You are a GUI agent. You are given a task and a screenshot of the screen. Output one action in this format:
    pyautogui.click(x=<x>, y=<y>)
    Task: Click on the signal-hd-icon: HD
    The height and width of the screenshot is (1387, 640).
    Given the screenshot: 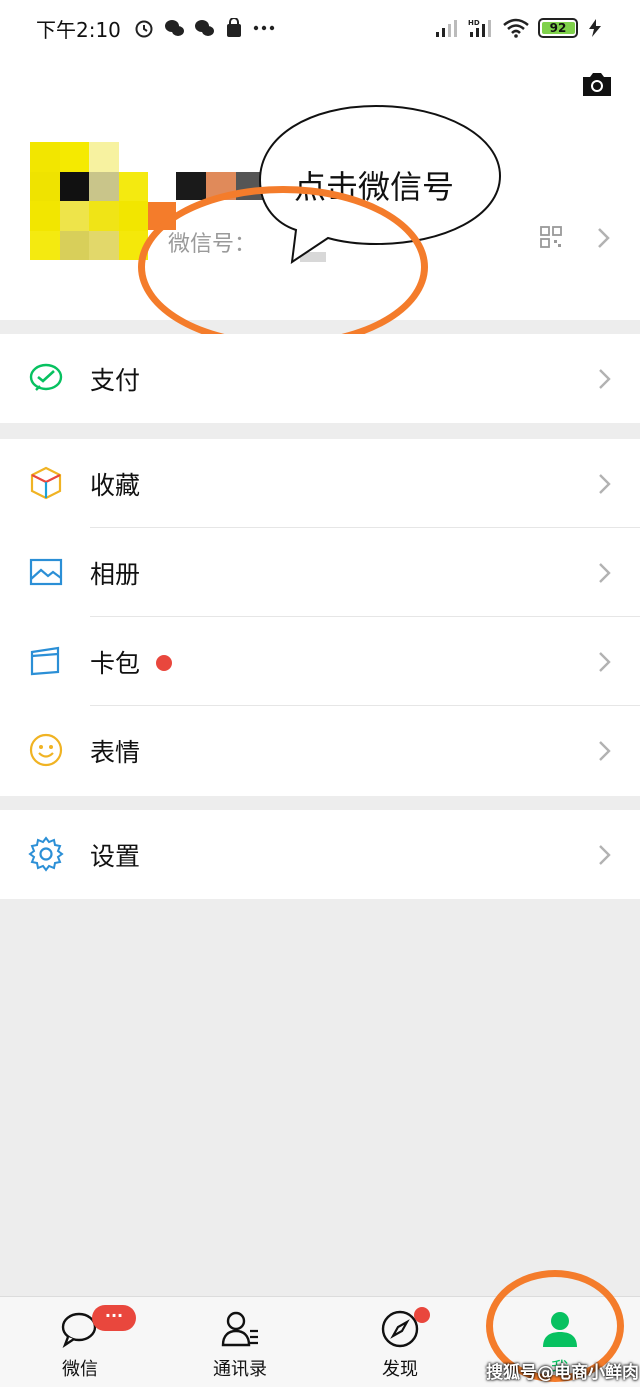 What is the action you would take?
    pyautogui.click(x=479, y=28)
    